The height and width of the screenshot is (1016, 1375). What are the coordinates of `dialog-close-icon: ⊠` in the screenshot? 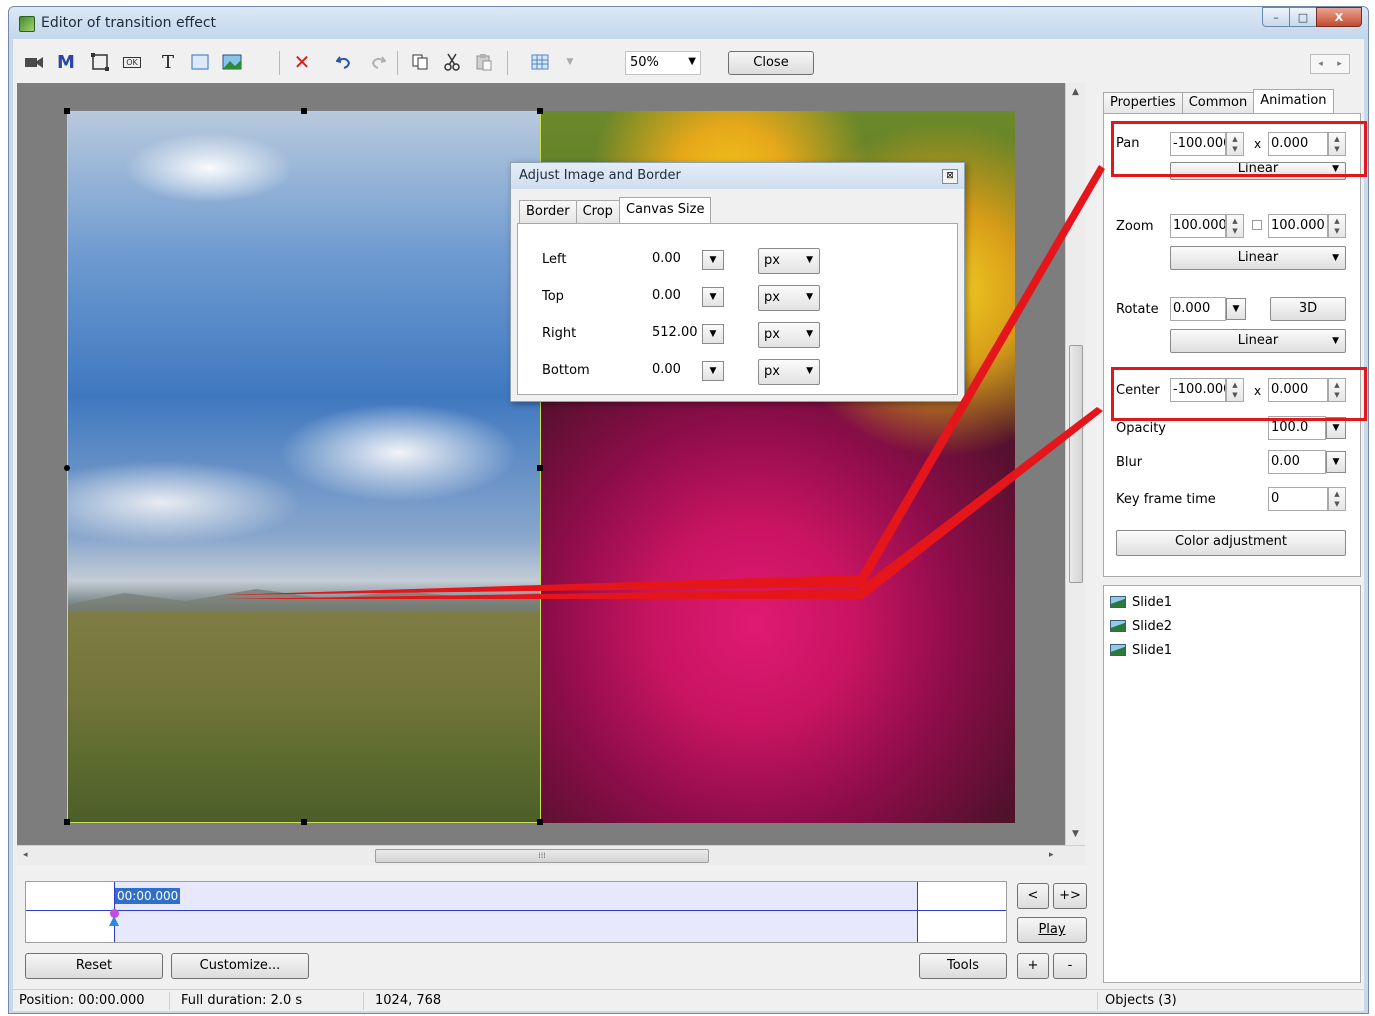 It's located at (950, 176).